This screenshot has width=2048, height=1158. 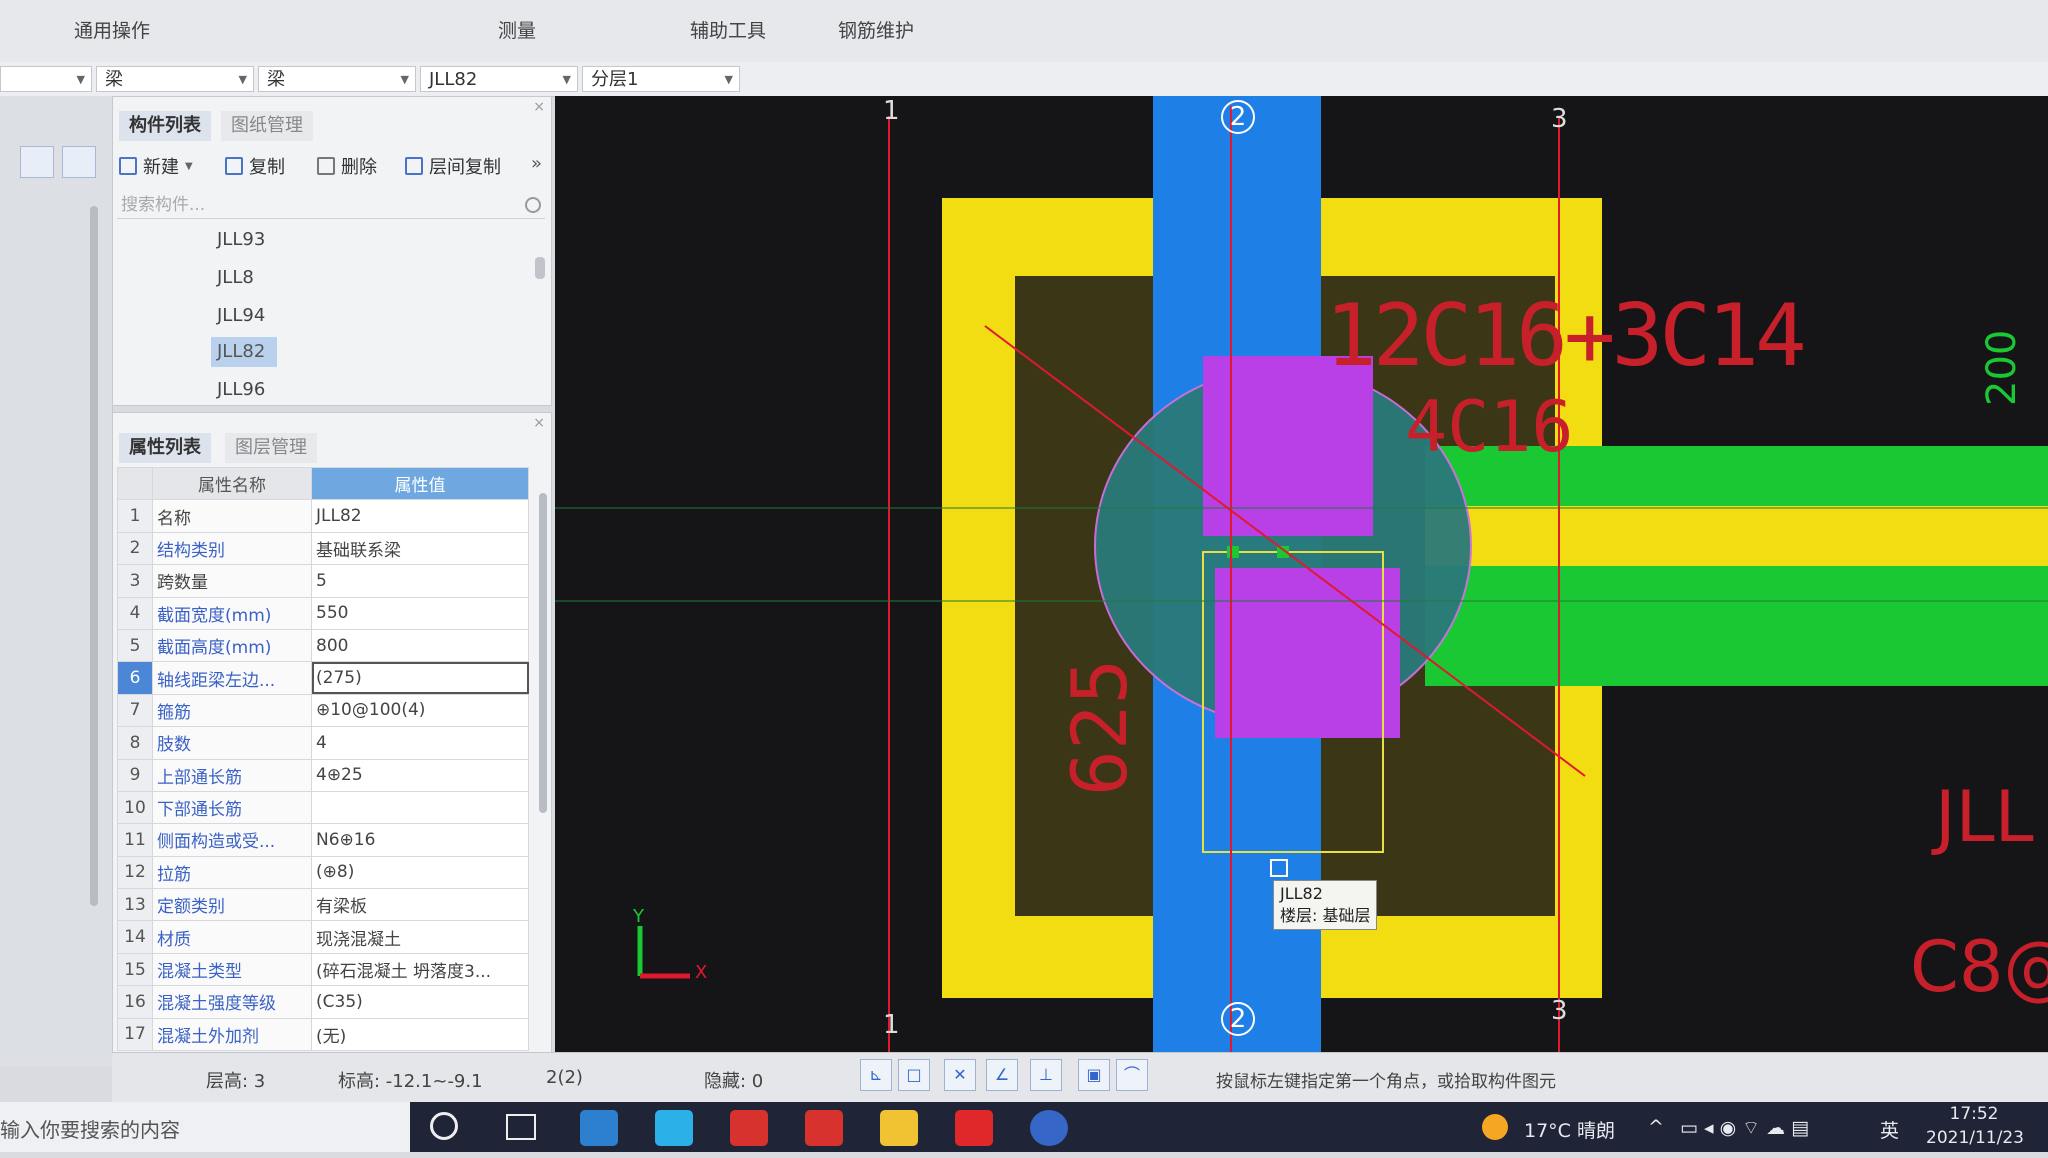 I want to click on dimension-label: 625, so click(x=1099, y=727).